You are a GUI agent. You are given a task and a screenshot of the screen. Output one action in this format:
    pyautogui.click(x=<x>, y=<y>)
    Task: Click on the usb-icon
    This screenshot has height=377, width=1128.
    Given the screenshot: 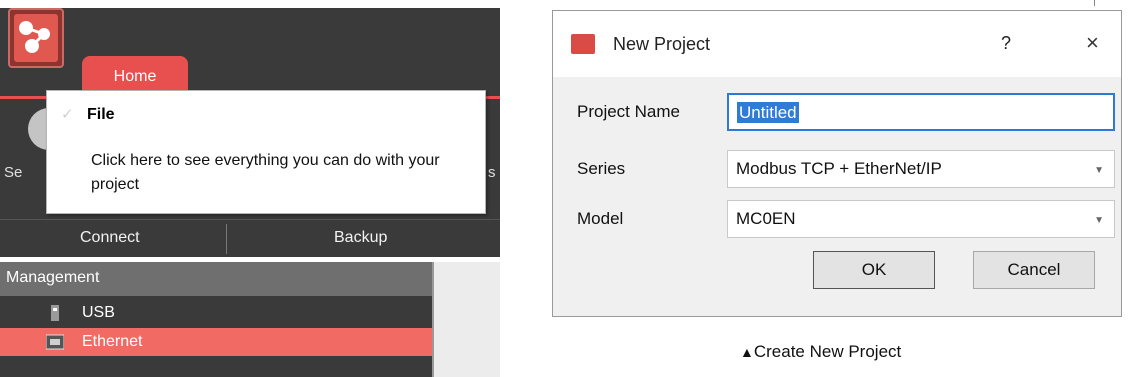 What is the action you would take?
    pyautogui.click(x=55, y=313)
    